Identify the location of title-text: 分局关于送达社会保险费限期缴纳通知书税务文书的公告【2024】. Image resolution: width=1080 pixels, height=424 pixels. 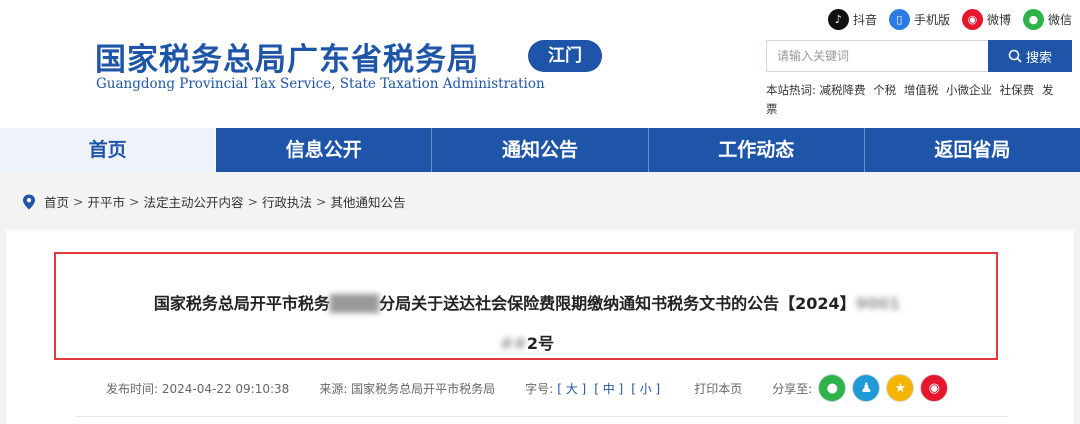
(617, 303).